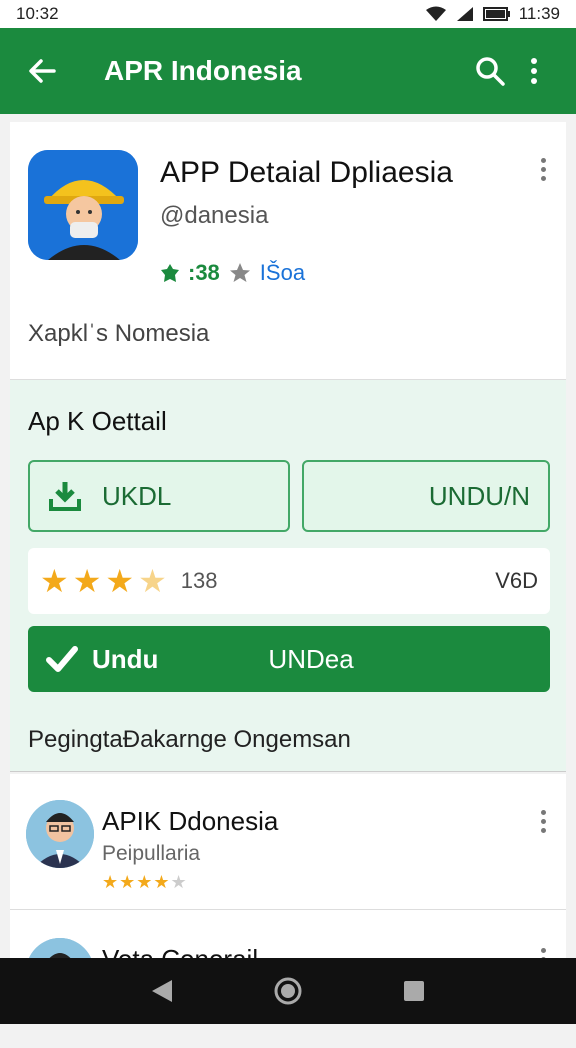 The image size is (576, 1048). I want to click on unduh-button: UNDU/N, so click(426, 496).